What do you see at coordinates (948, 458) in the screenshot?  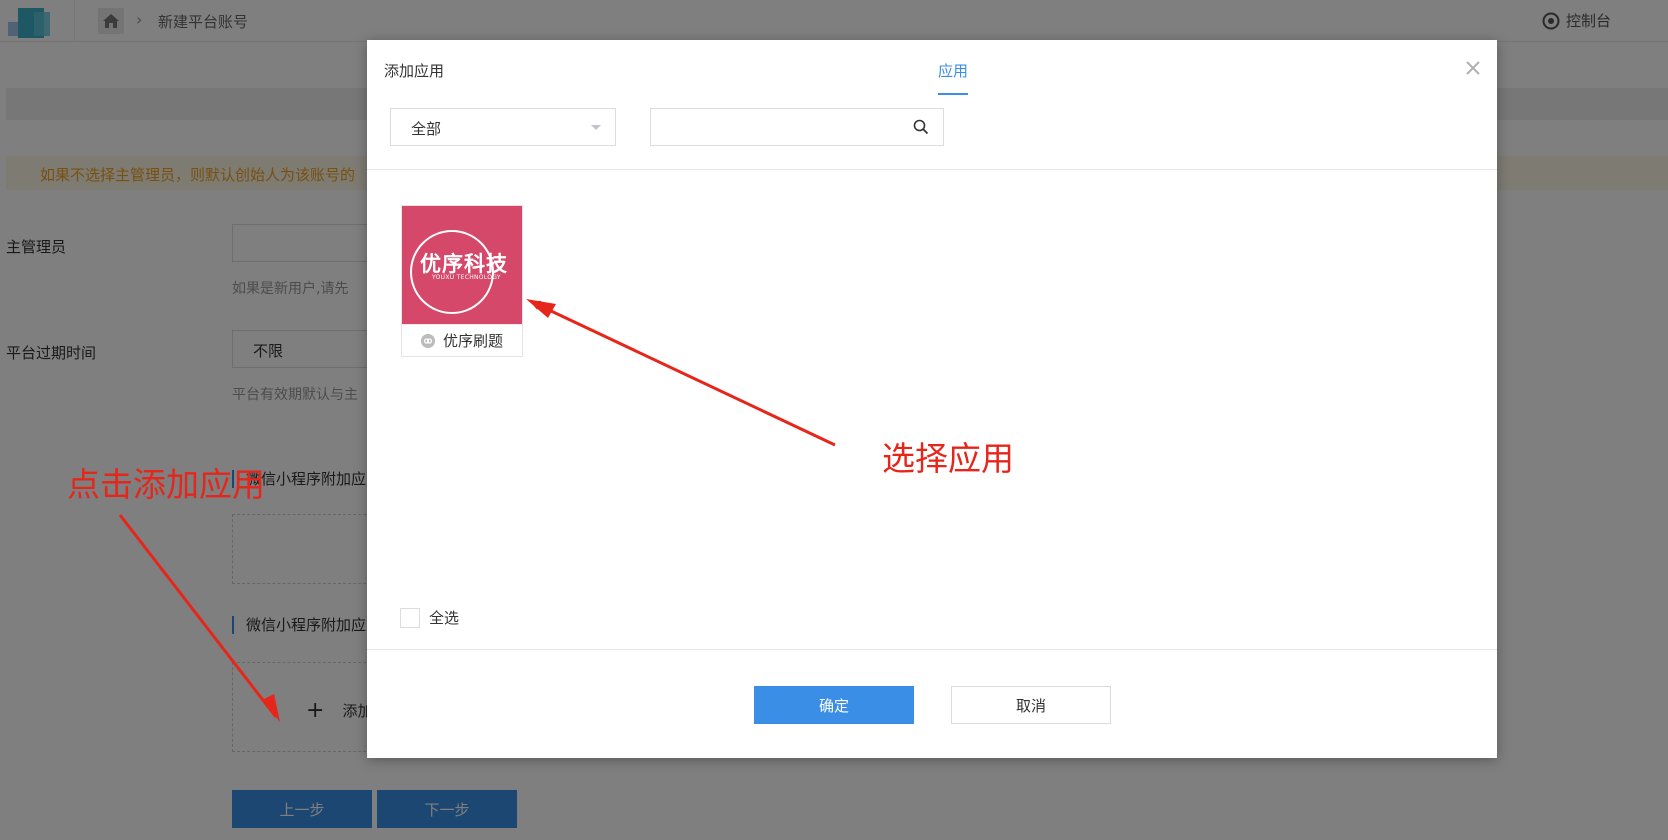 I see `annotation-right: 选择应用` at bounding box center [948, 458].